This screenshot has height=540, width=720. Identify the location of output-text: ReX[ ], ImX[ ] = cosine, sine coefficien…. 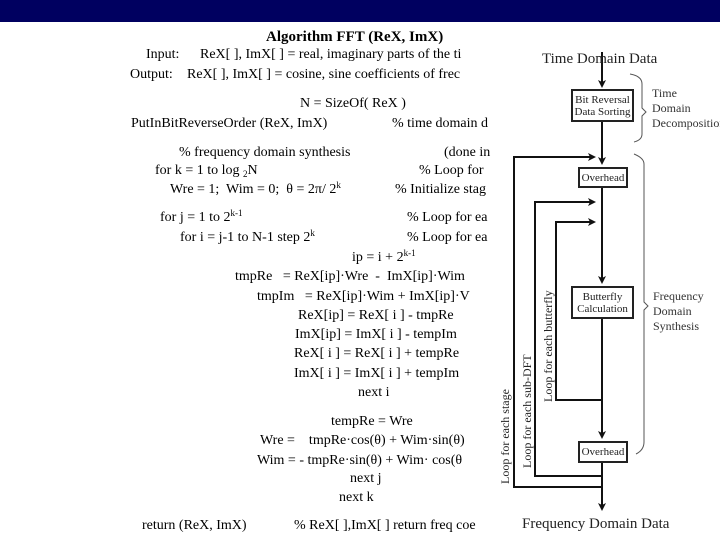
(324, 74).